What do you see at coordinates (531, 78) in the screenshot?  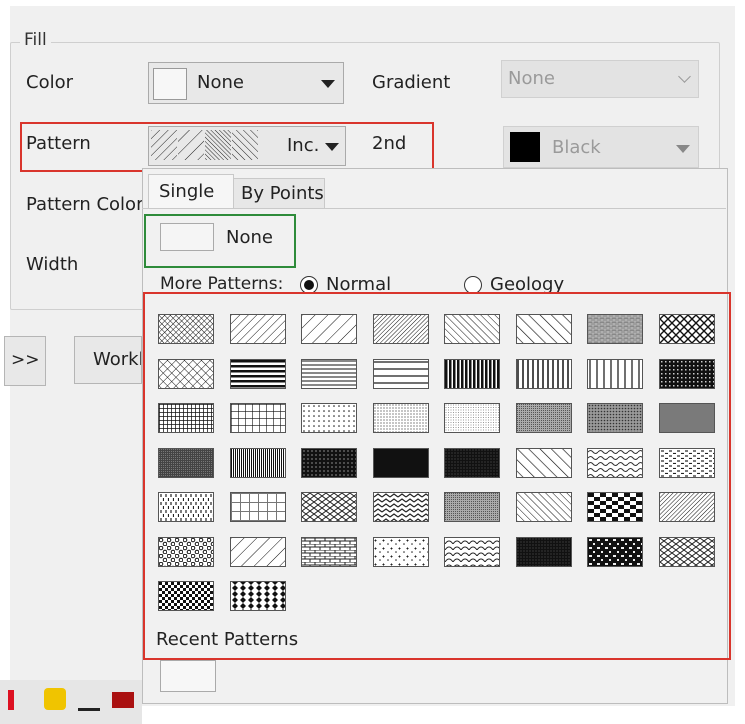 I see `gradient-value: None` at bounding box center [531, 78].